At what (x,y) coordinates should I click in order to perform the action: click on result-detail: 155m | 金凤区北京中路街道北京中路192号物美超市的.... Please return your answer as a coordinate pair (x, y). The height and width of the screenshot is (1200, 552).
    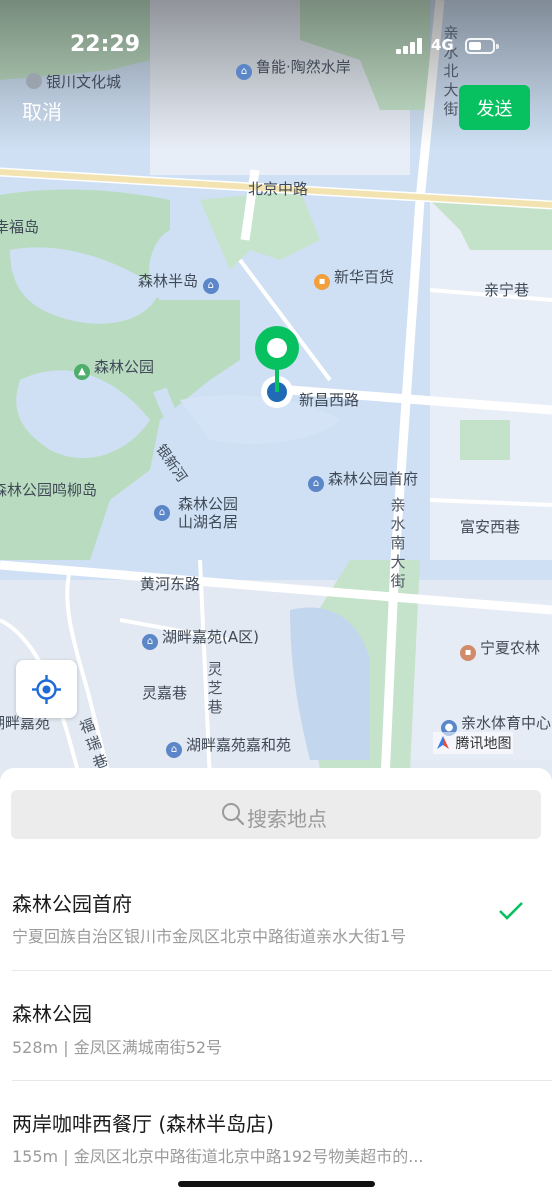
    Looking at the image, I should click on (218, 1156).